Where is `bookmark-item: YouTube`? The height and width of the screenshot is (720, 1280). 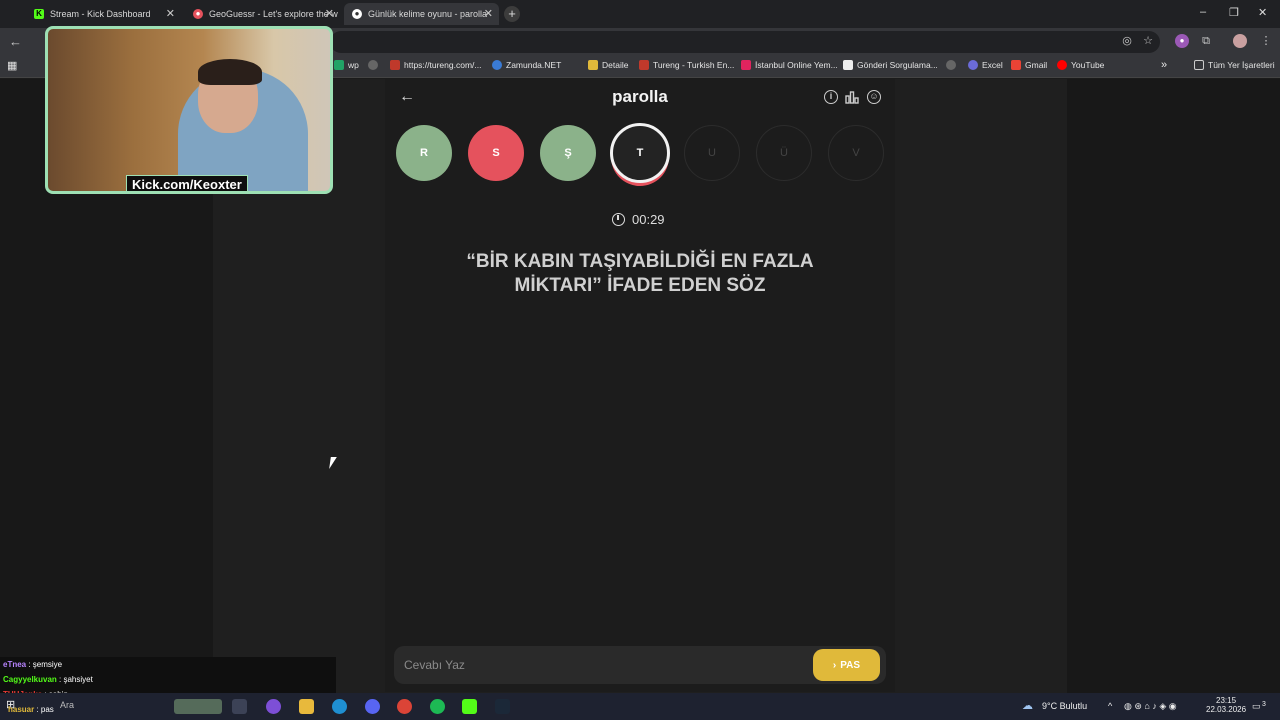
bookmark-item: YouTube is located at coordinates (1080, 65).